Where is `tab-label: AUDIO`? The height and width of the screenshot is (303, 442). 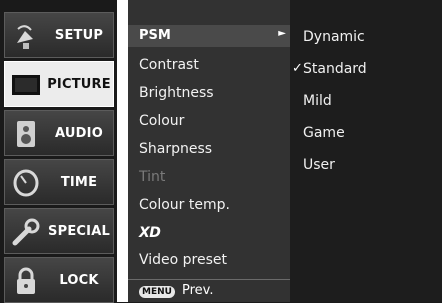 tab-label: AUDIO is located at coordinates (79, 133).